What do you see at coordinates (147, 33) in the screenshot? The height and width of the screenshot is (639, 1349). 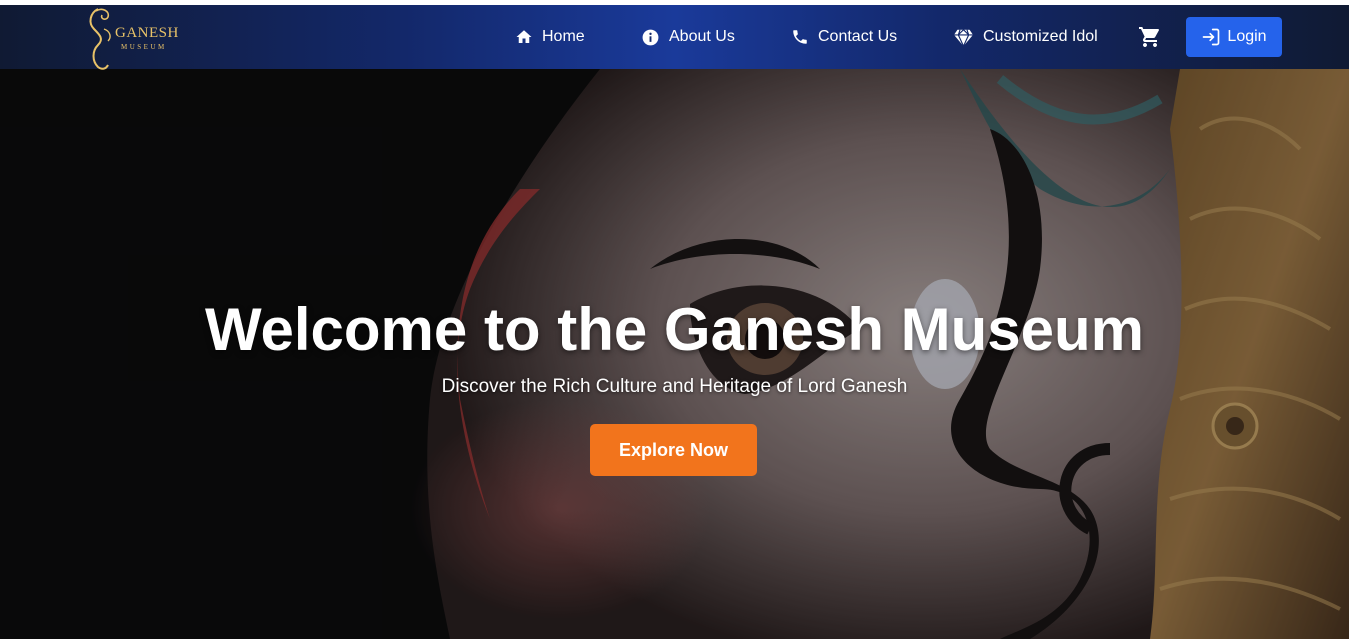 I see `brand-name: GANESH` at bounding box center [147, 33].